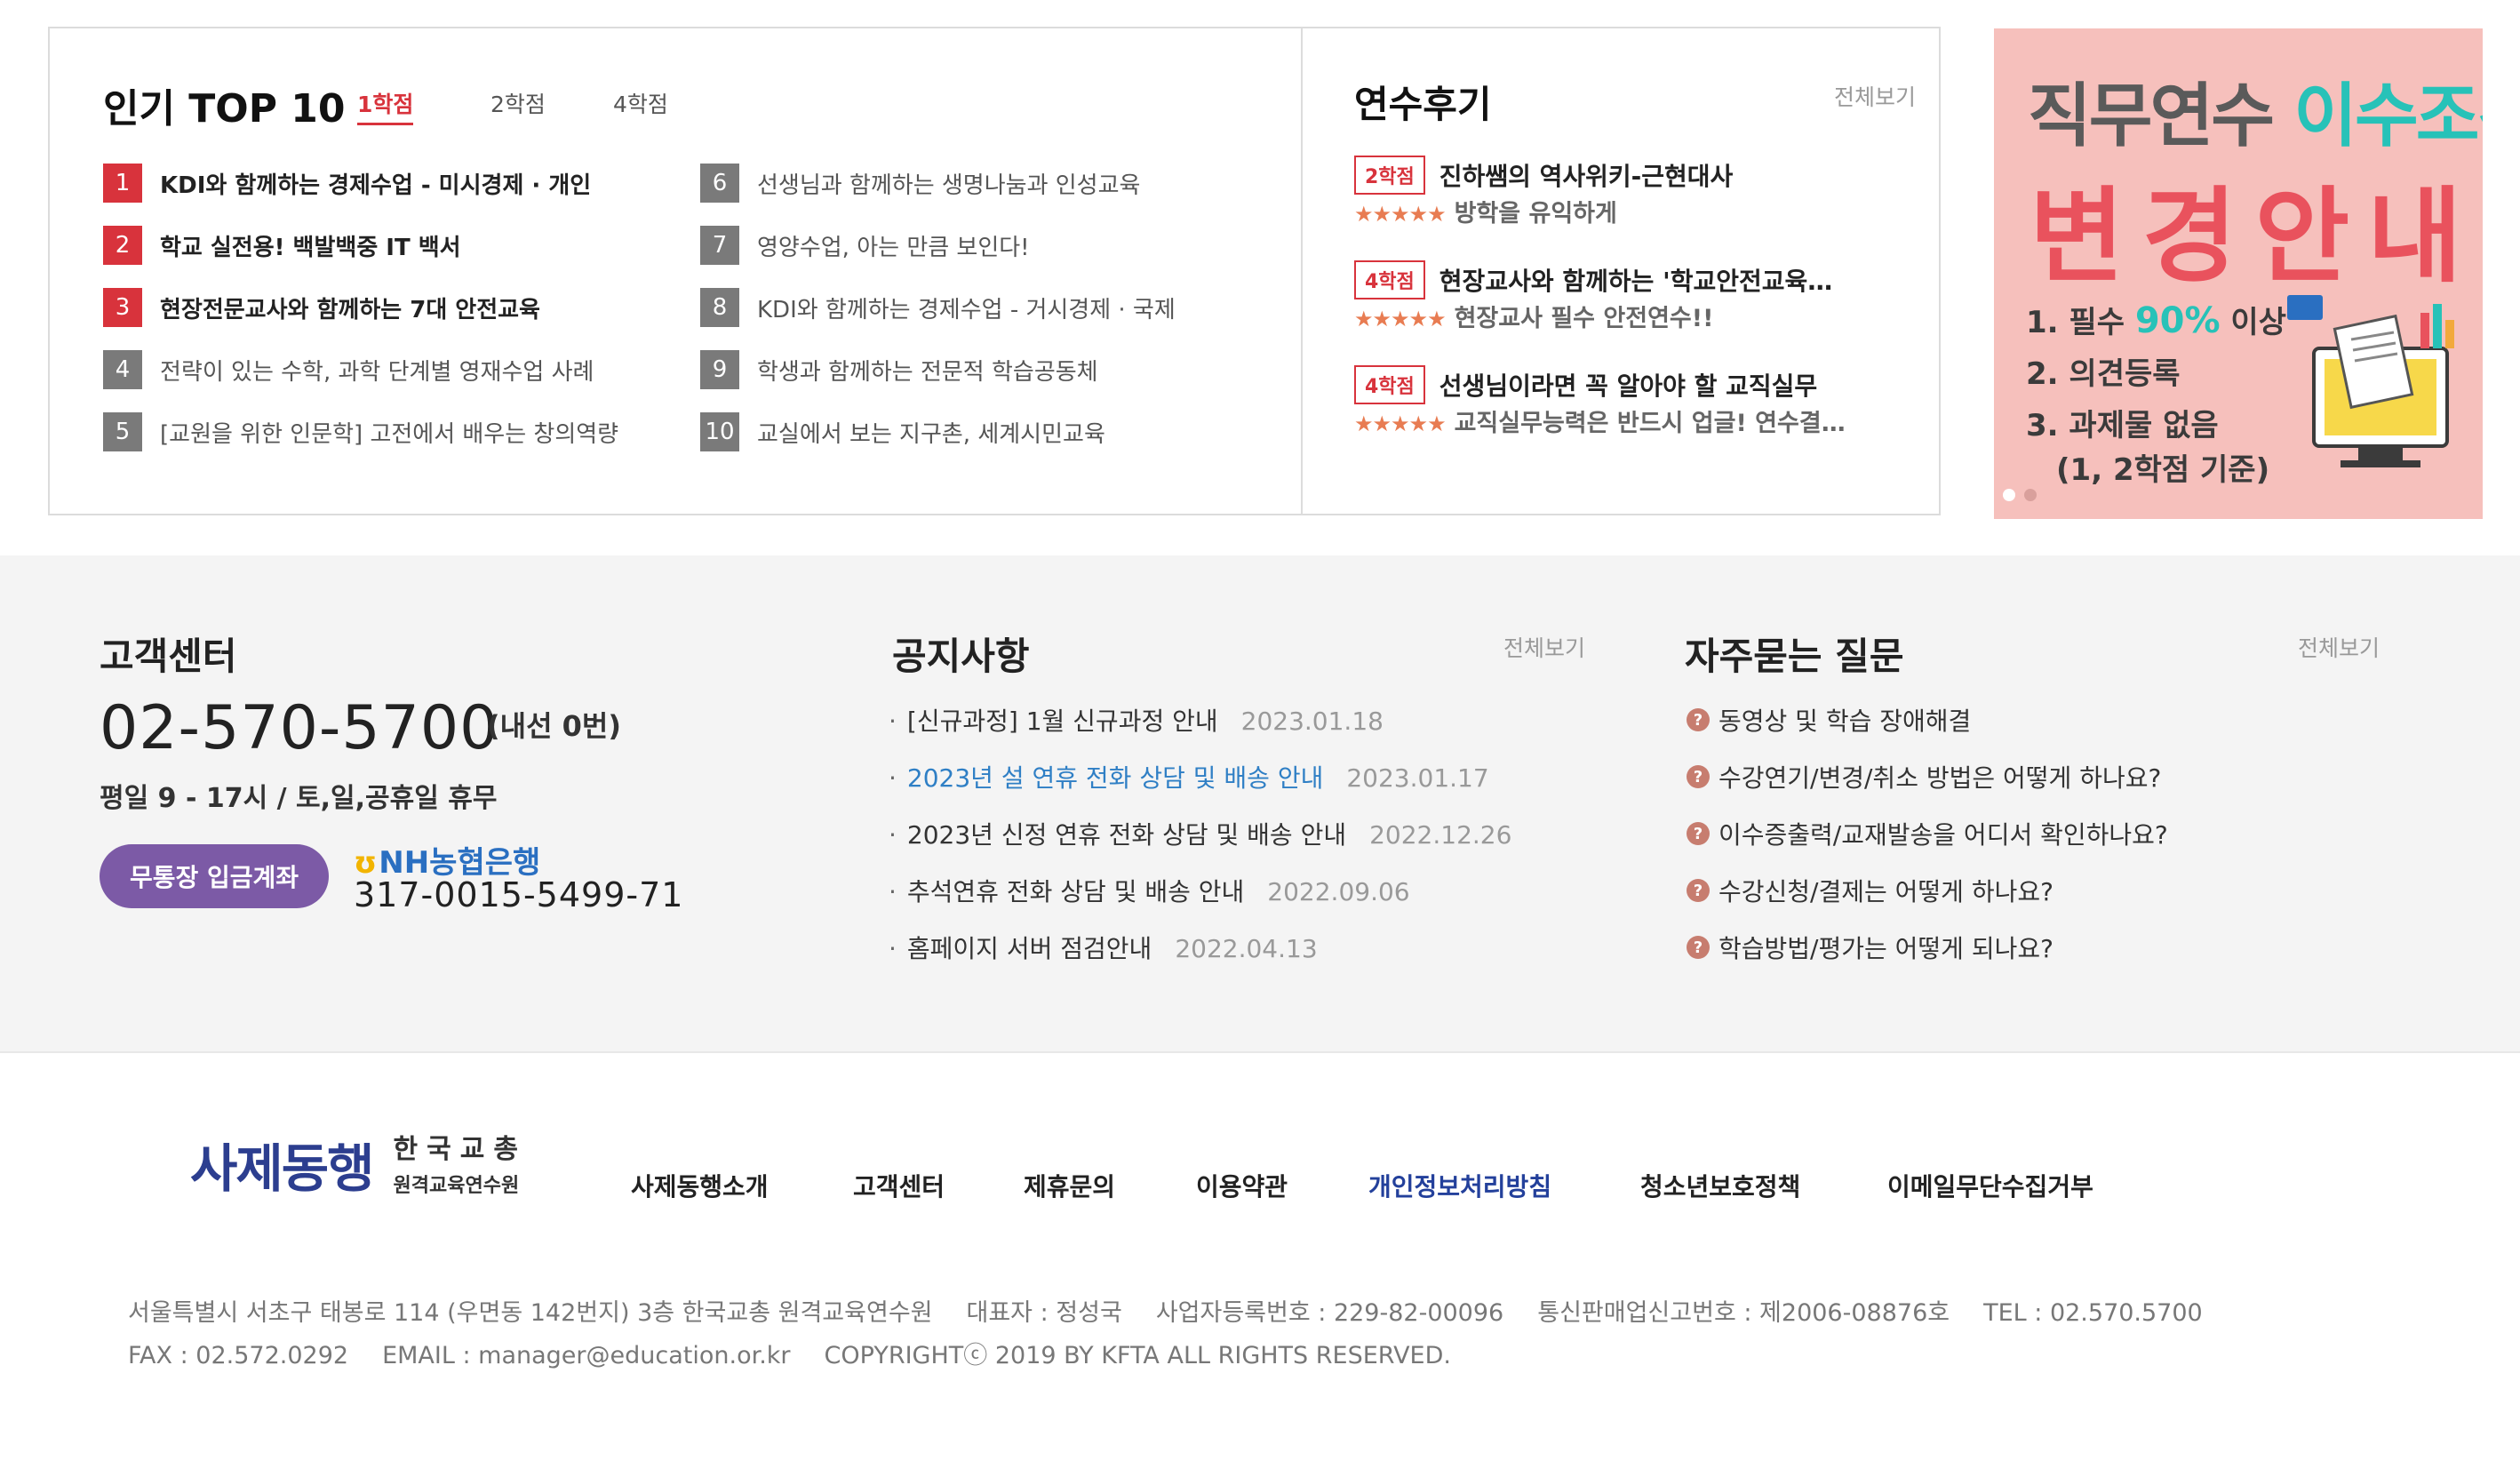 The height and width of the screenshot is (1477, 2520). I want to click on popular-item: 7 영양수업, 아는 만큼 보인다!, so click(865, 245).